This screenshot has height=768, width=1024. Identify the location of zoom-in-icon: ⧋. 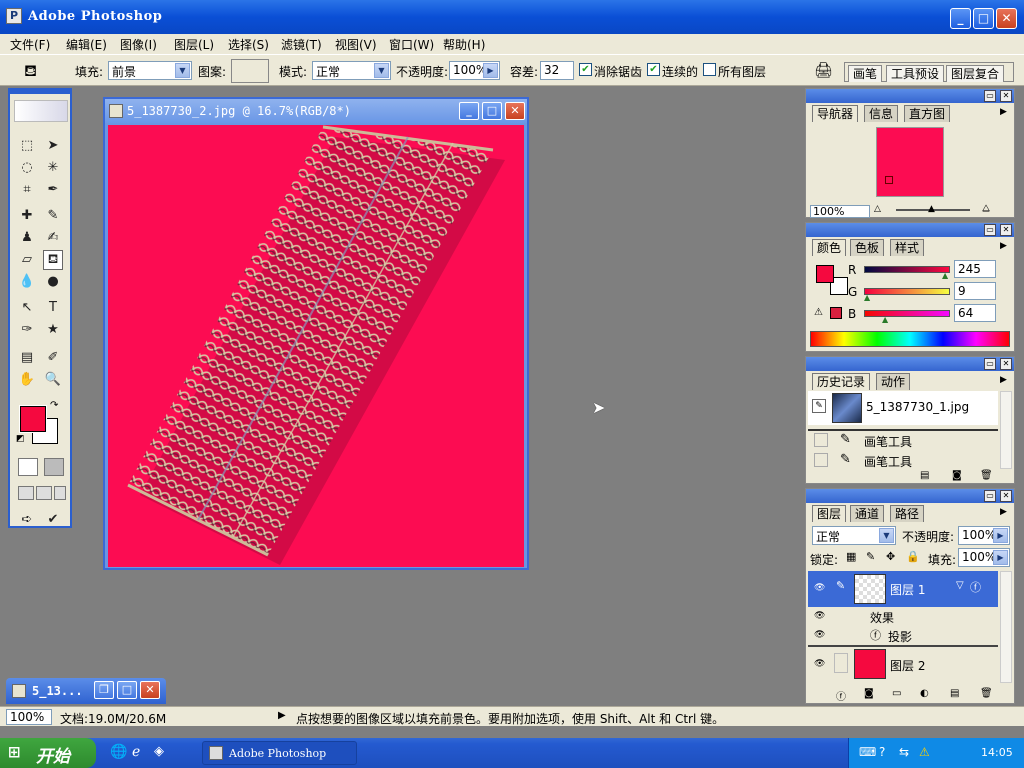
(986, 209).